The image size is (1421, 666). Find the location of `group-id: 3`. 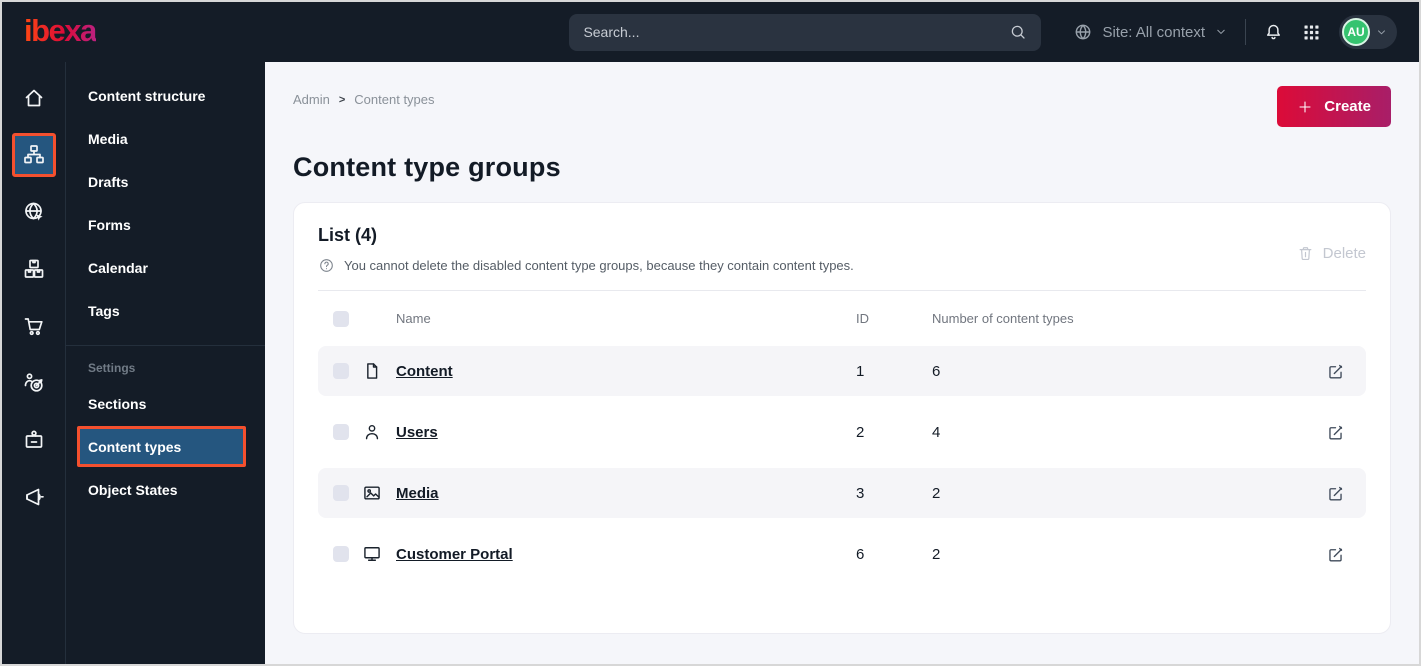

group-id: 3 is located at coordinates (860, 493).